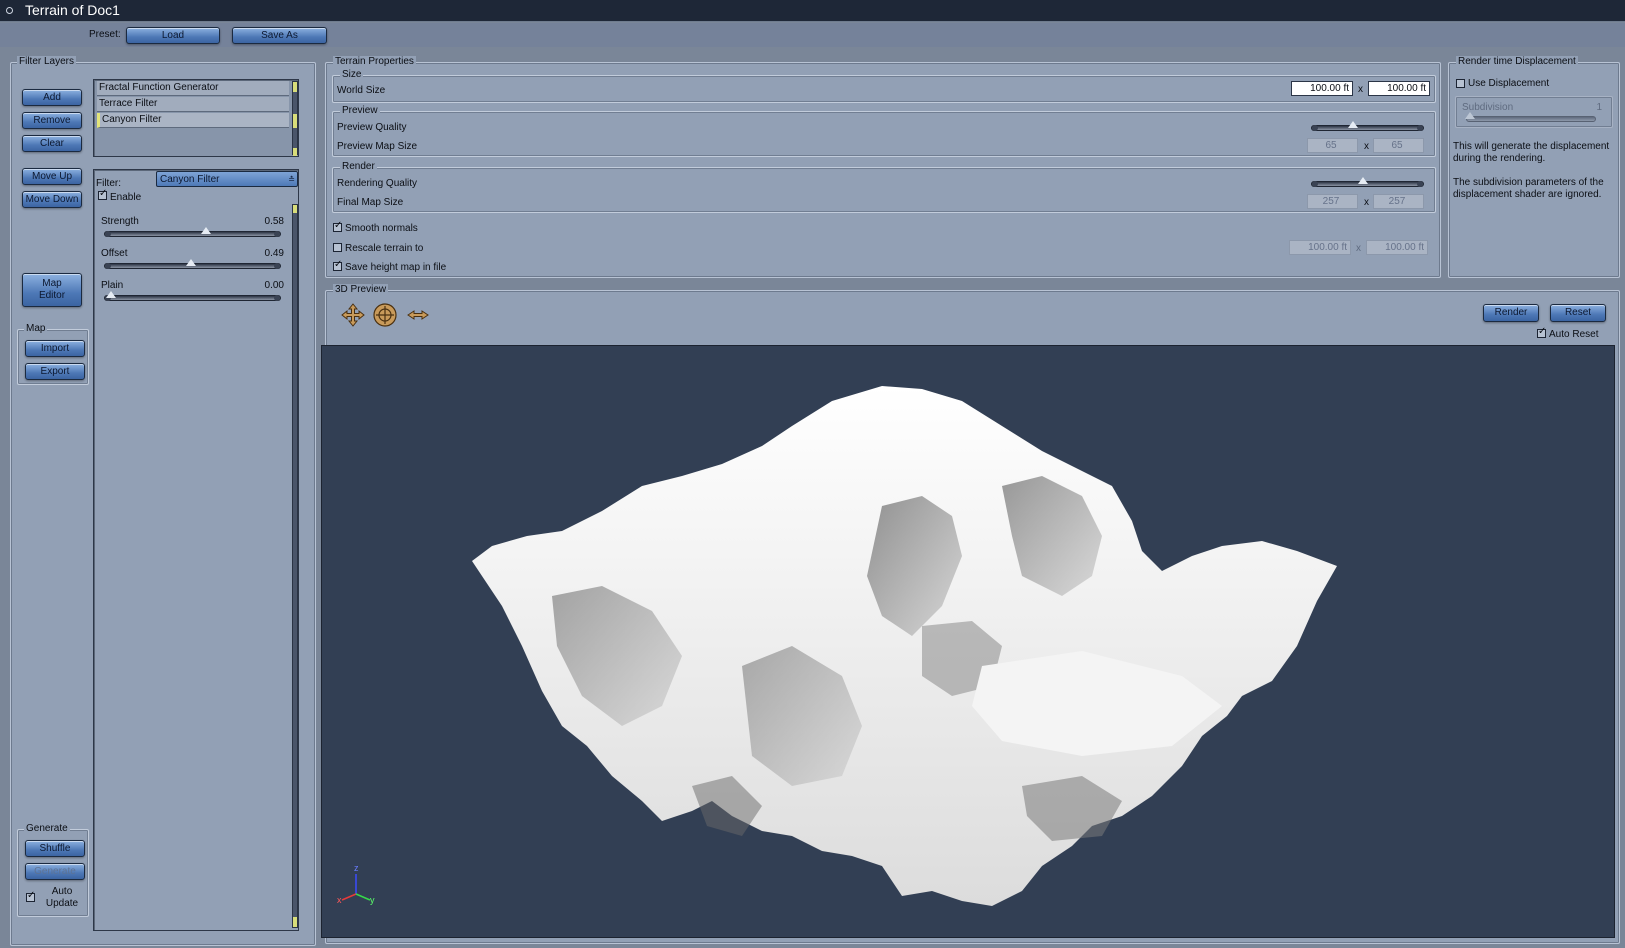 The height and width of the screenshot is (948, 1625). What do you see at coordinates (1362, 180) in the screenshot?
I see `rendering-quality-handle` at bounding box center [1362, 180].